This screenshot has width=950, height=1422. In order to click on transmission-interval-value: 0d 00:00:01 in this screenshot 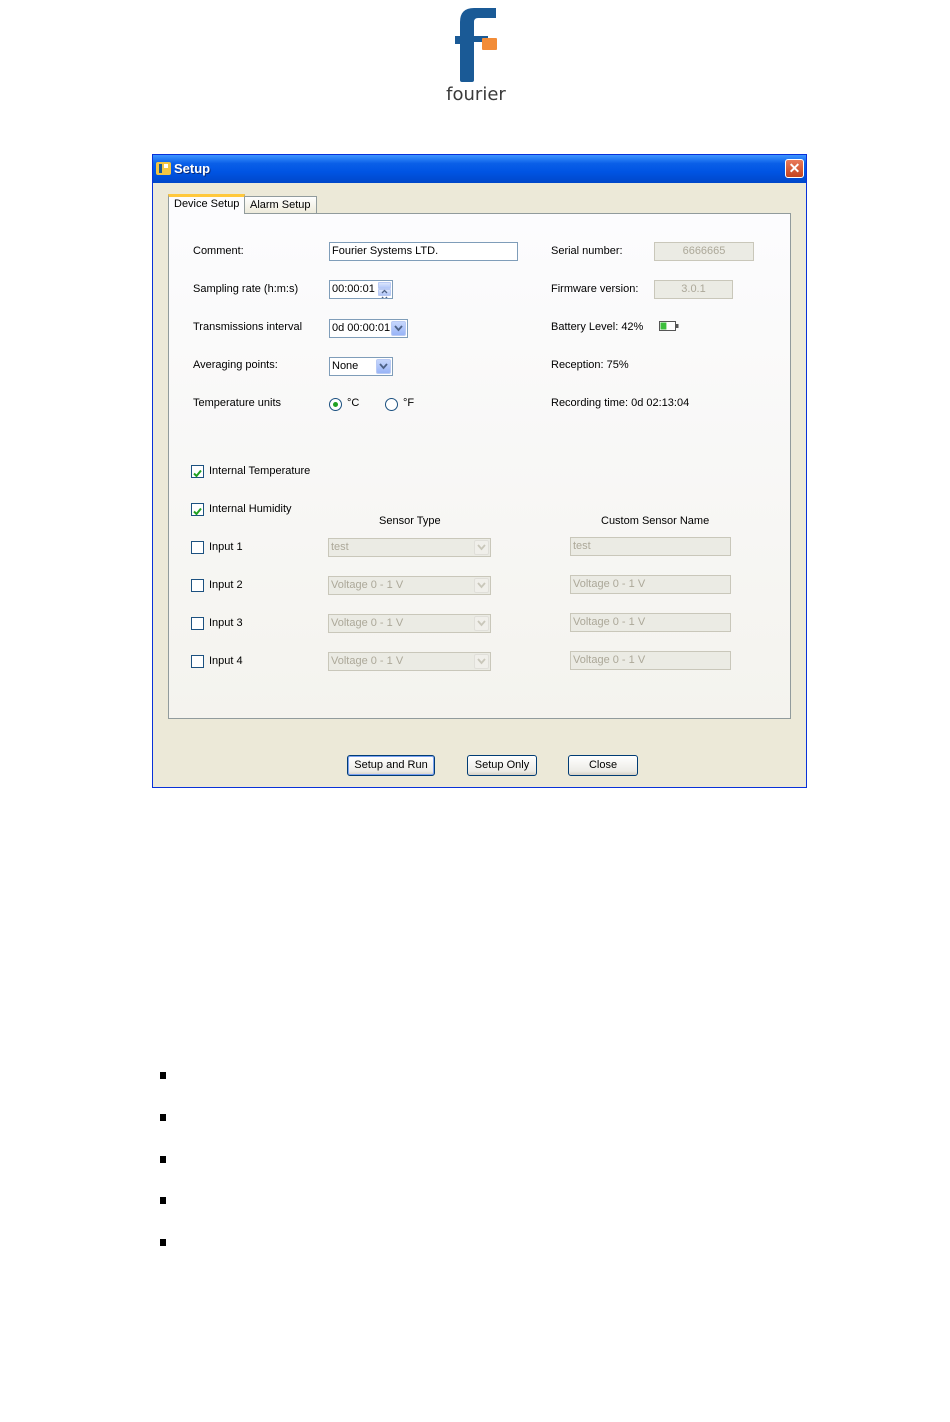, I will do `click(361, 328)`.